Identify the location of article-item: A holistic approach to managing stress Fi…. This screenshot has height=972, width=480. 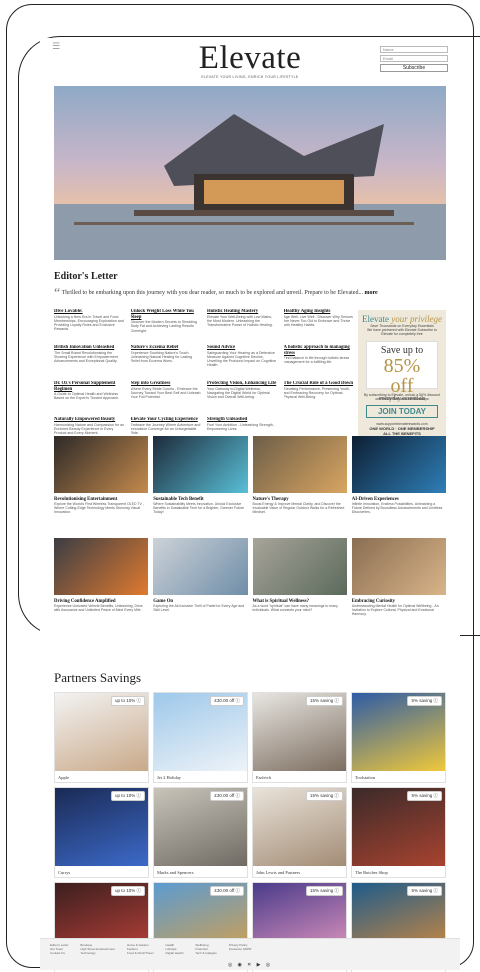
(319, 361).